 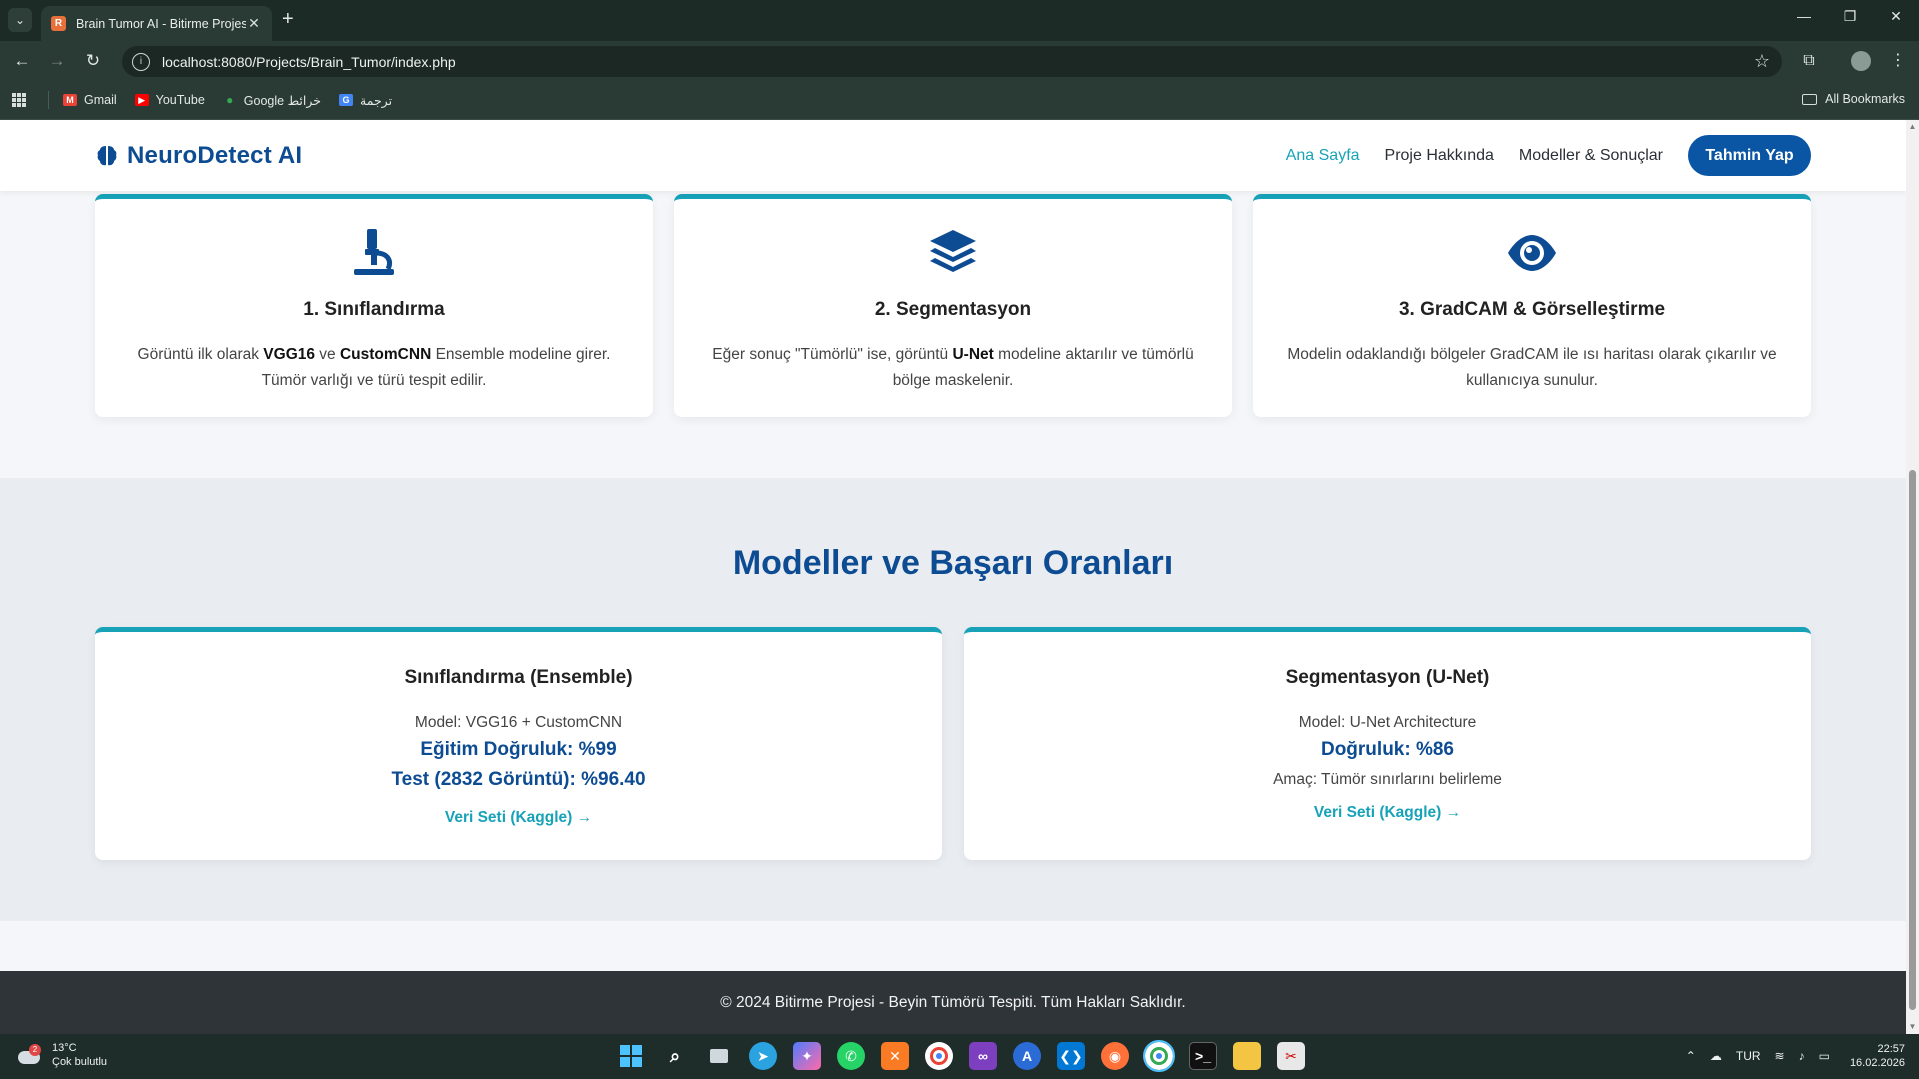 I want to click on close-window-icon: ✕, so click(x=1896, y=16).